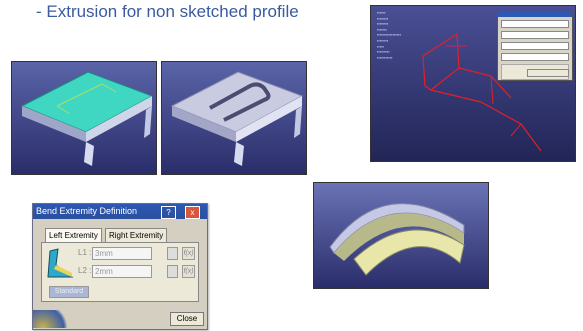 The image size is (583, 331). What do you see at coordinates (167, 11) in the screenshot?
I see `slide-title: - Extrusion for non sketched profile` at bounding box center [167, 11].